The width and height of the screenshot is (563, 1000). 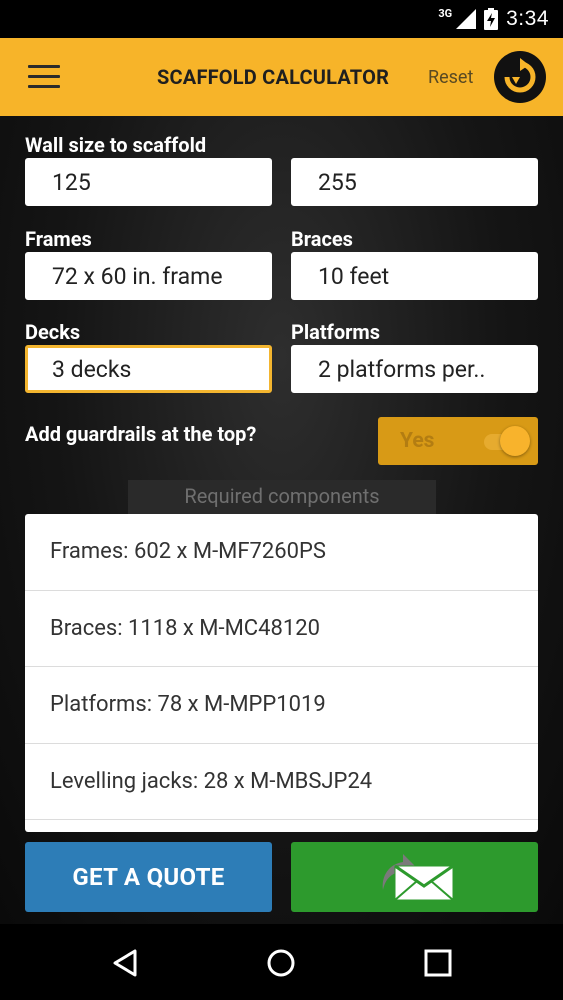 What do you see at coordinates (116, 145) in the screenshot?
I see `wall-size-label: Wall size to scaffold` at bounding box center [116, 145].